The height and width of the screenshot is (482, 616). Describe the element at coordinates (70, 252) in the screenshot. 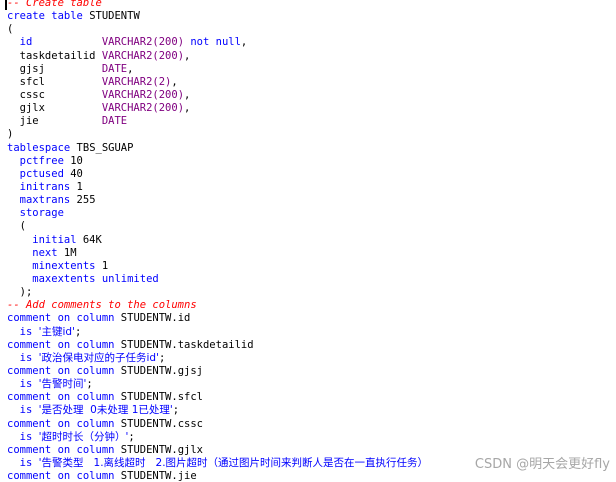

I see `code-token: 1M` at that location.